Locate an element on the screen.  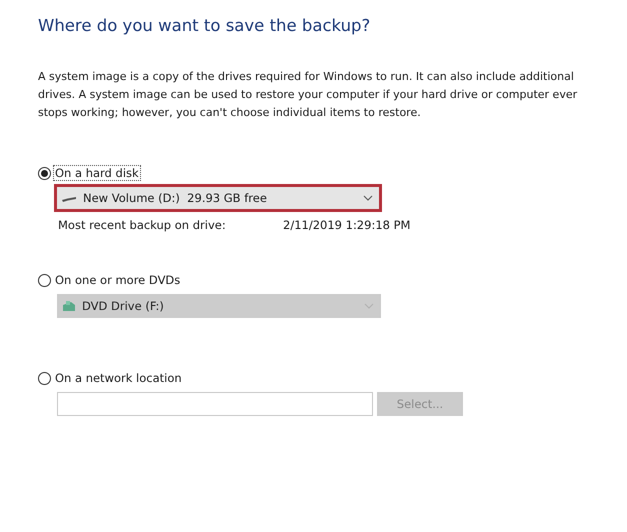
drive-dropdown: New Volume (D:) 29.93 GB free is located at coordinates (218, 198).